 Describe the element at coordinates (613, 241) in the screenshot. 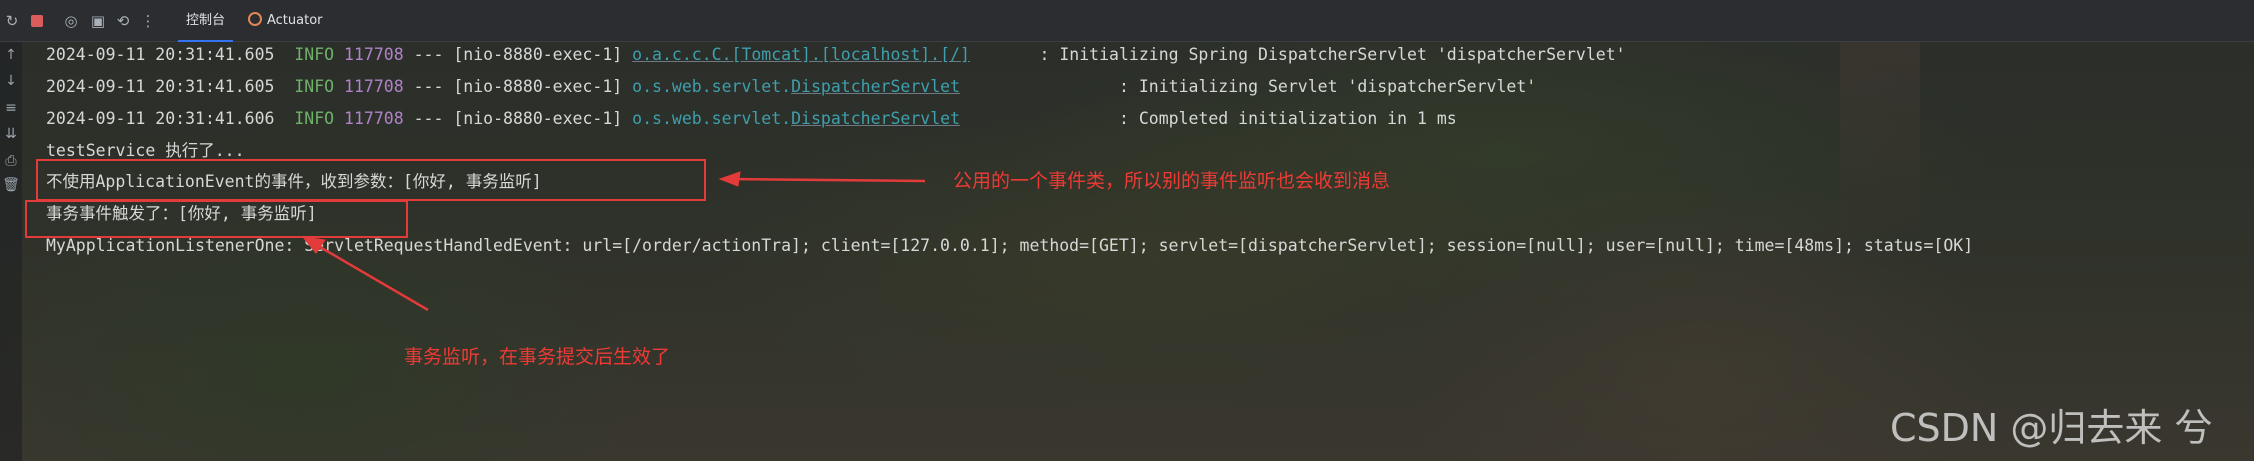

I see `annotation-arrows` at that location.